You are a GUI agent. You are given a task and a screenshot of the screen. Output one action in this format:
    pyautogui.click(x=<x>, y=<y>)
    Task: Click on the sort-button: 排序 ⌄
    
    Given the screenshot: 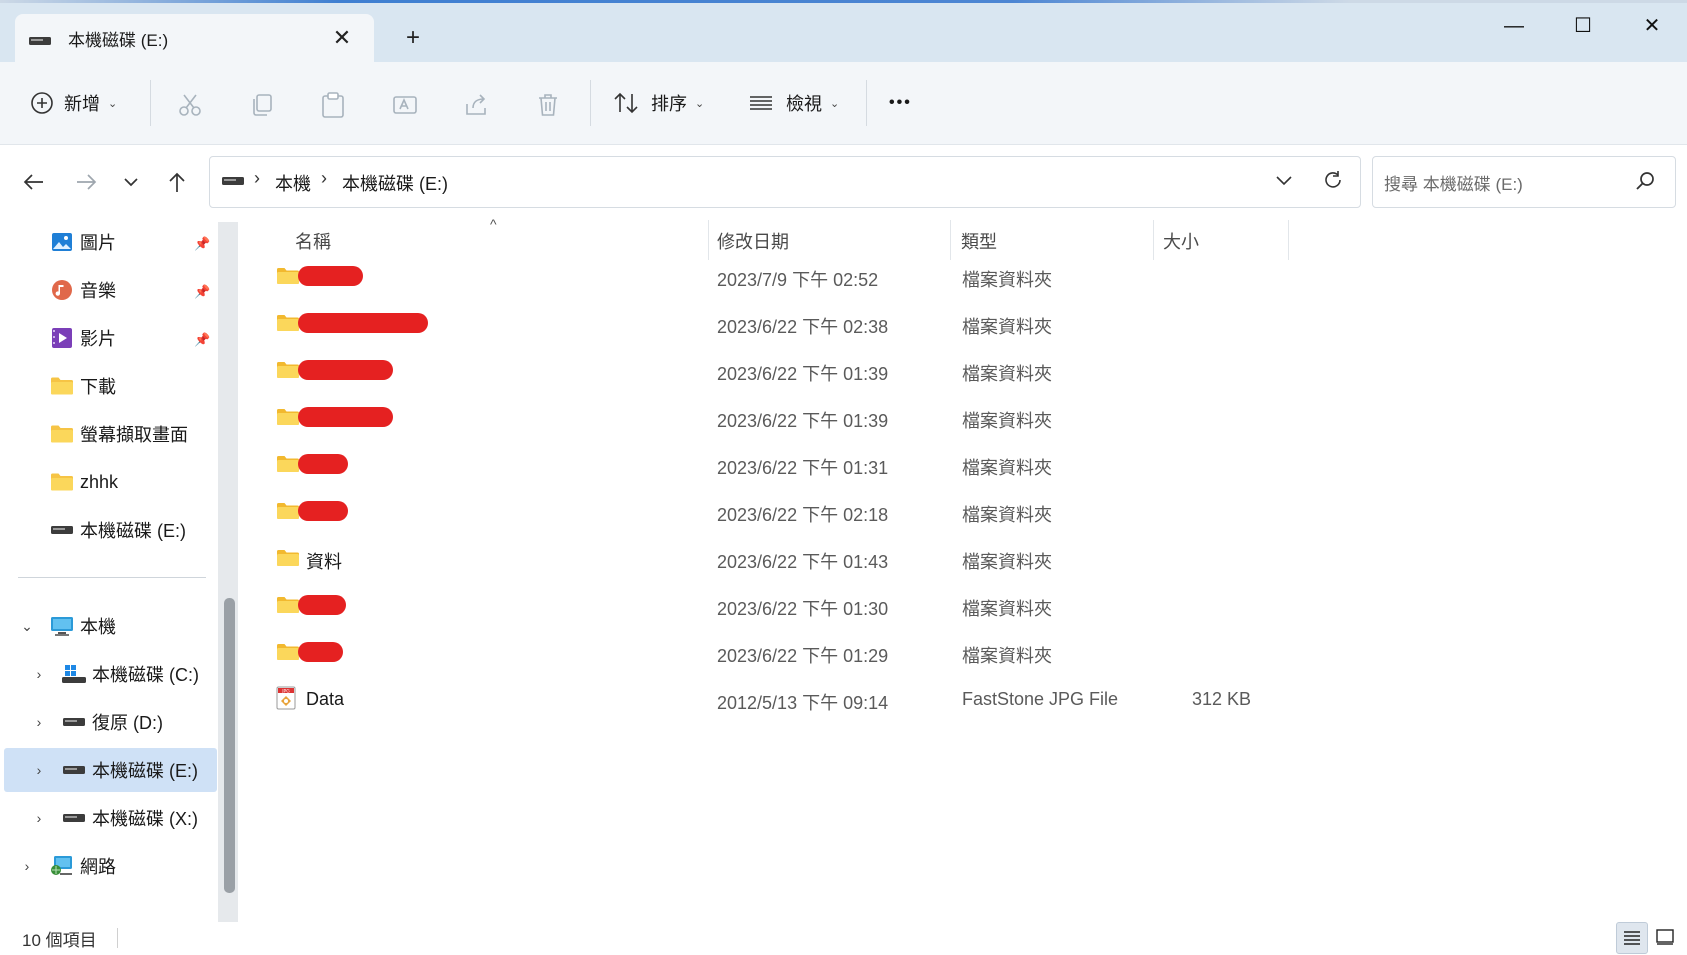 What is the action you would take?
    pyautogui.click(x=658, y=103)
    